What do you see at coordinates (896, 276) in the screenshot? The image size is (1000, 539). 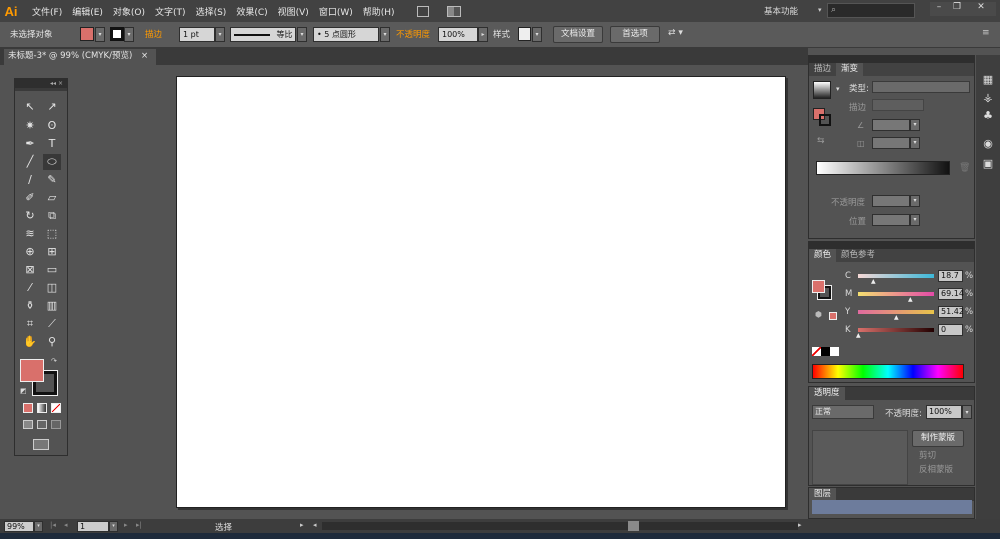 I see `channel-c-slider` at bounding box center [896, 276].